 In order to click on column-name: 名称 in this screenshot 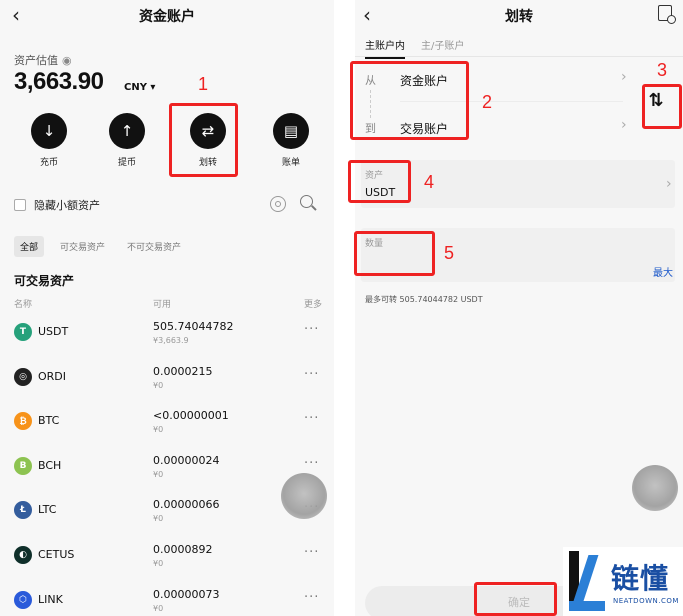, I will do `click(23, 305)`.